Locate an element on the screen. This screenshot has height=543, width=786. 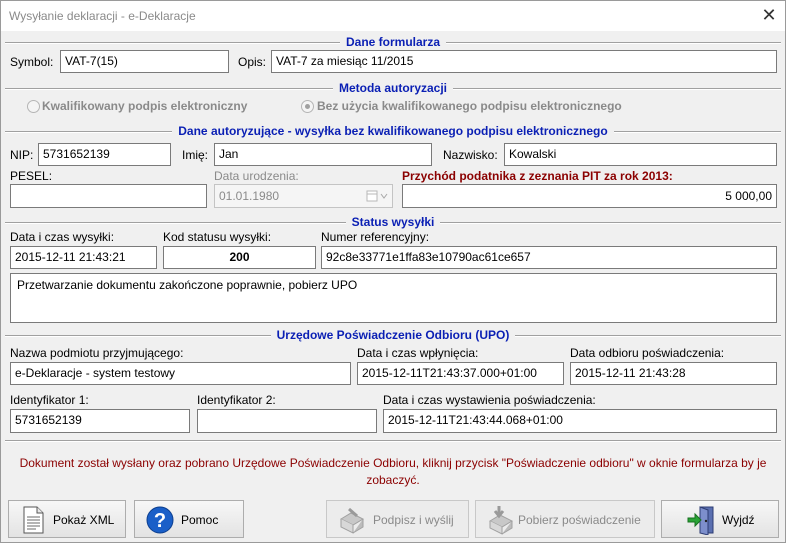
status-code-label: Kod statusu wysyłki: is located at coordinates (217, 237).